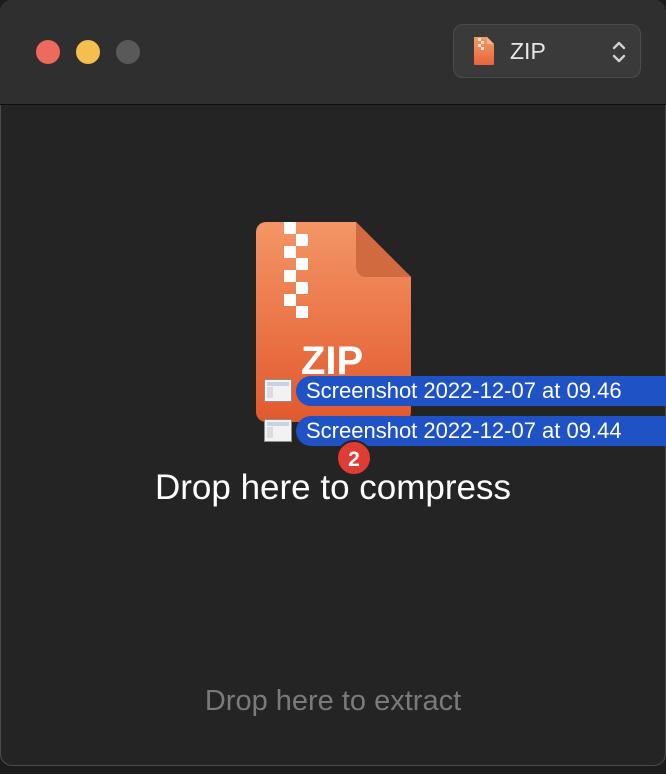  Describe the element at coordinates (484, 51) in the screenshot. I see `zip-file-icon` at that location.